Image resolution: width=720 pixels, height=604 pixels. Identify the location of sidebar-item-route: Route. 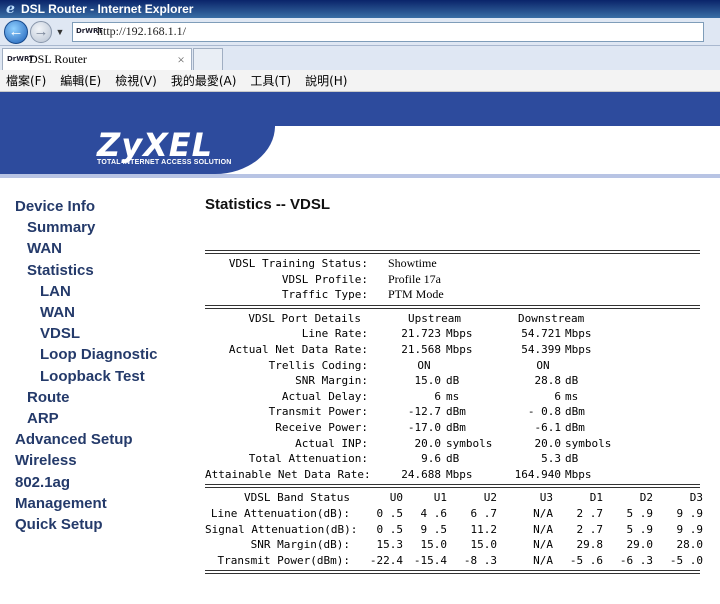
(48, 397).